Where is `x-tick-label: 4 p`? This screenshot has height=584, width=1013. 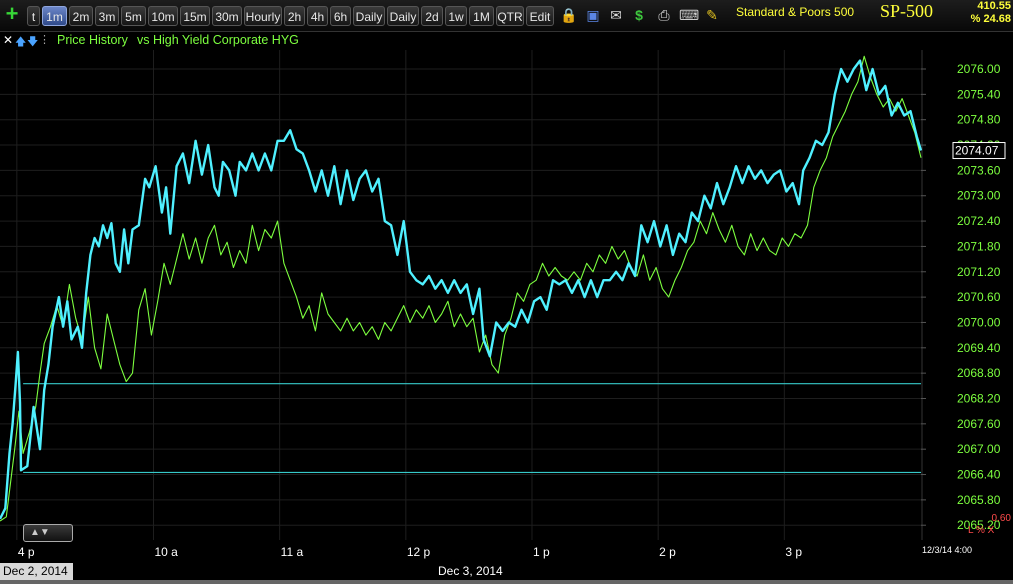
x-tick-label: 4 p is located at coordinates (26, 552).